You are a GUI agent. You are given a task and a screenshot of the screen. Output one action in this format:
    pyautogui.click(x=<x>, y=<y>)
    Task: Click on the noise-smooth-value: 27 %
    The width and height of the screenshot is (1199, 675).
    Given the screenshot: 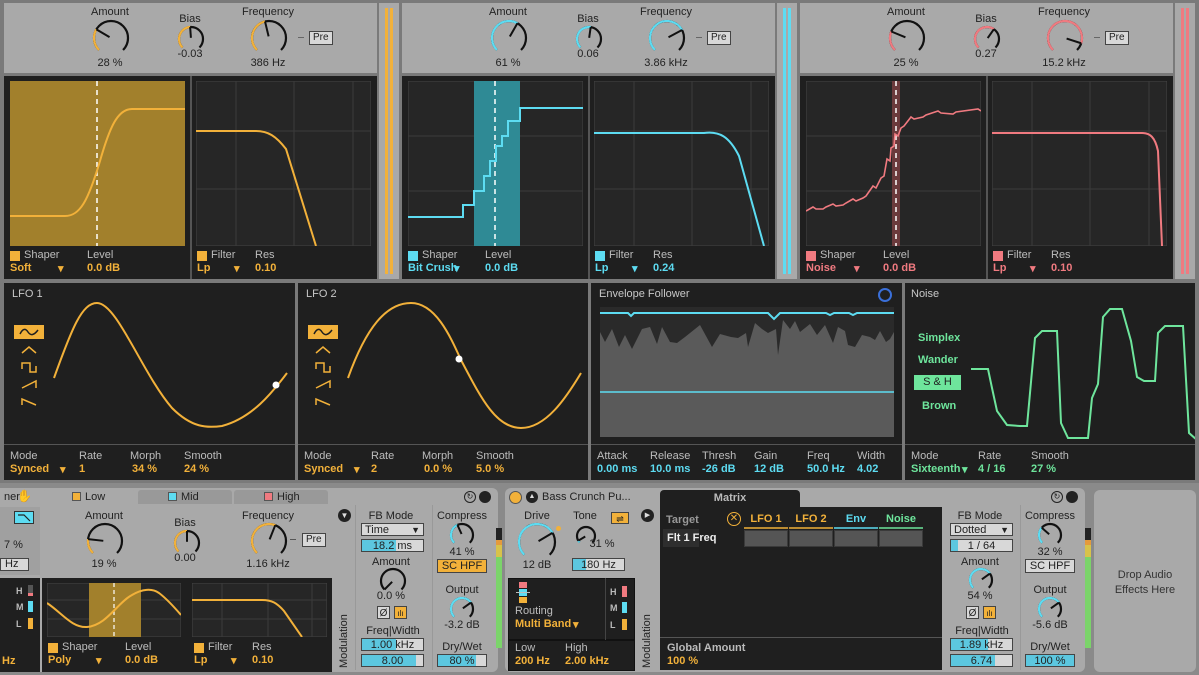 What is the action you would take?
    pyautogui.click(x=1043, y=469)
    